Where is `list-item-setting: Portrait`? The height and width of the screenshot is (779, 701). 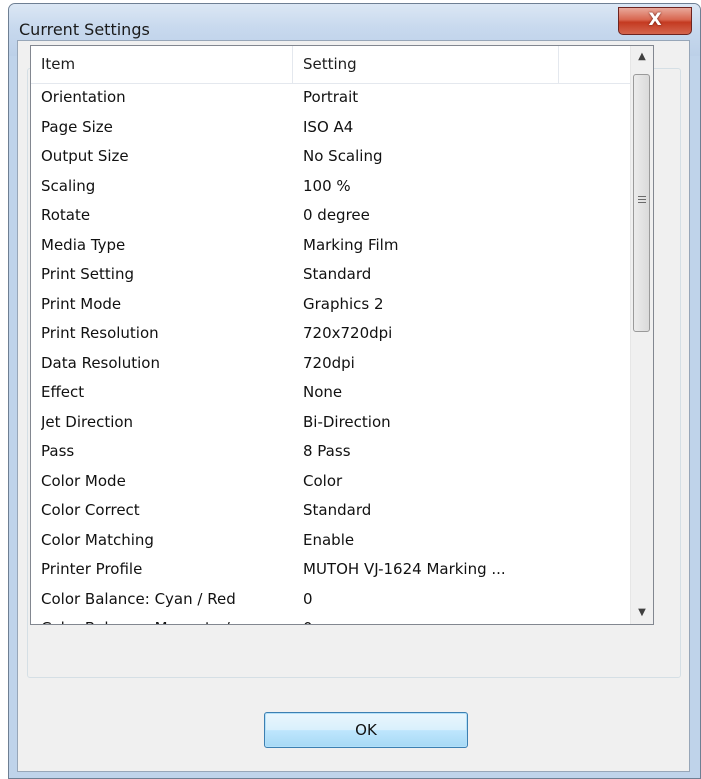 list-item-setting: Portrait is located at coordinates (331, 97).